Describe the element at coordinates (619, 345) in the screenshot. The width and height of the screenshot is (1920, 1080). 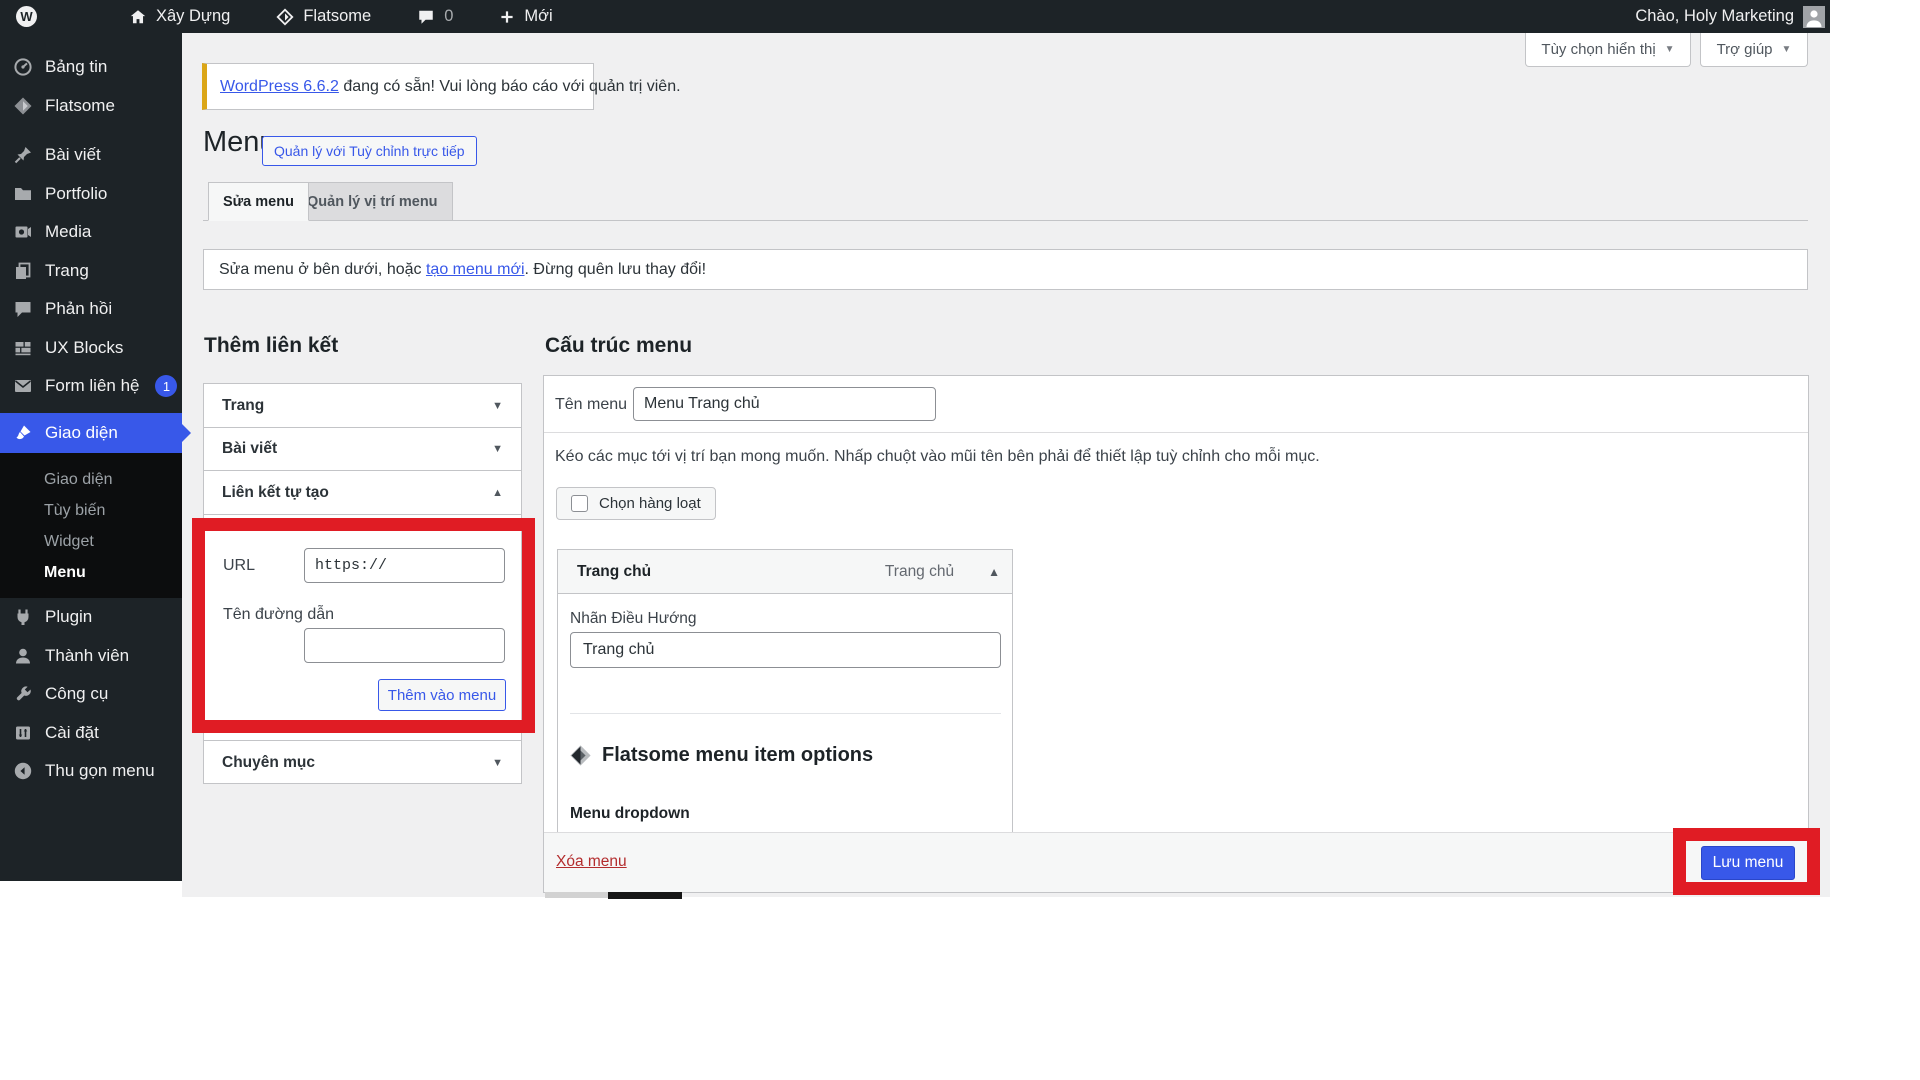
I see `menu-structure-heading: Cấu trúc menu` at that location.